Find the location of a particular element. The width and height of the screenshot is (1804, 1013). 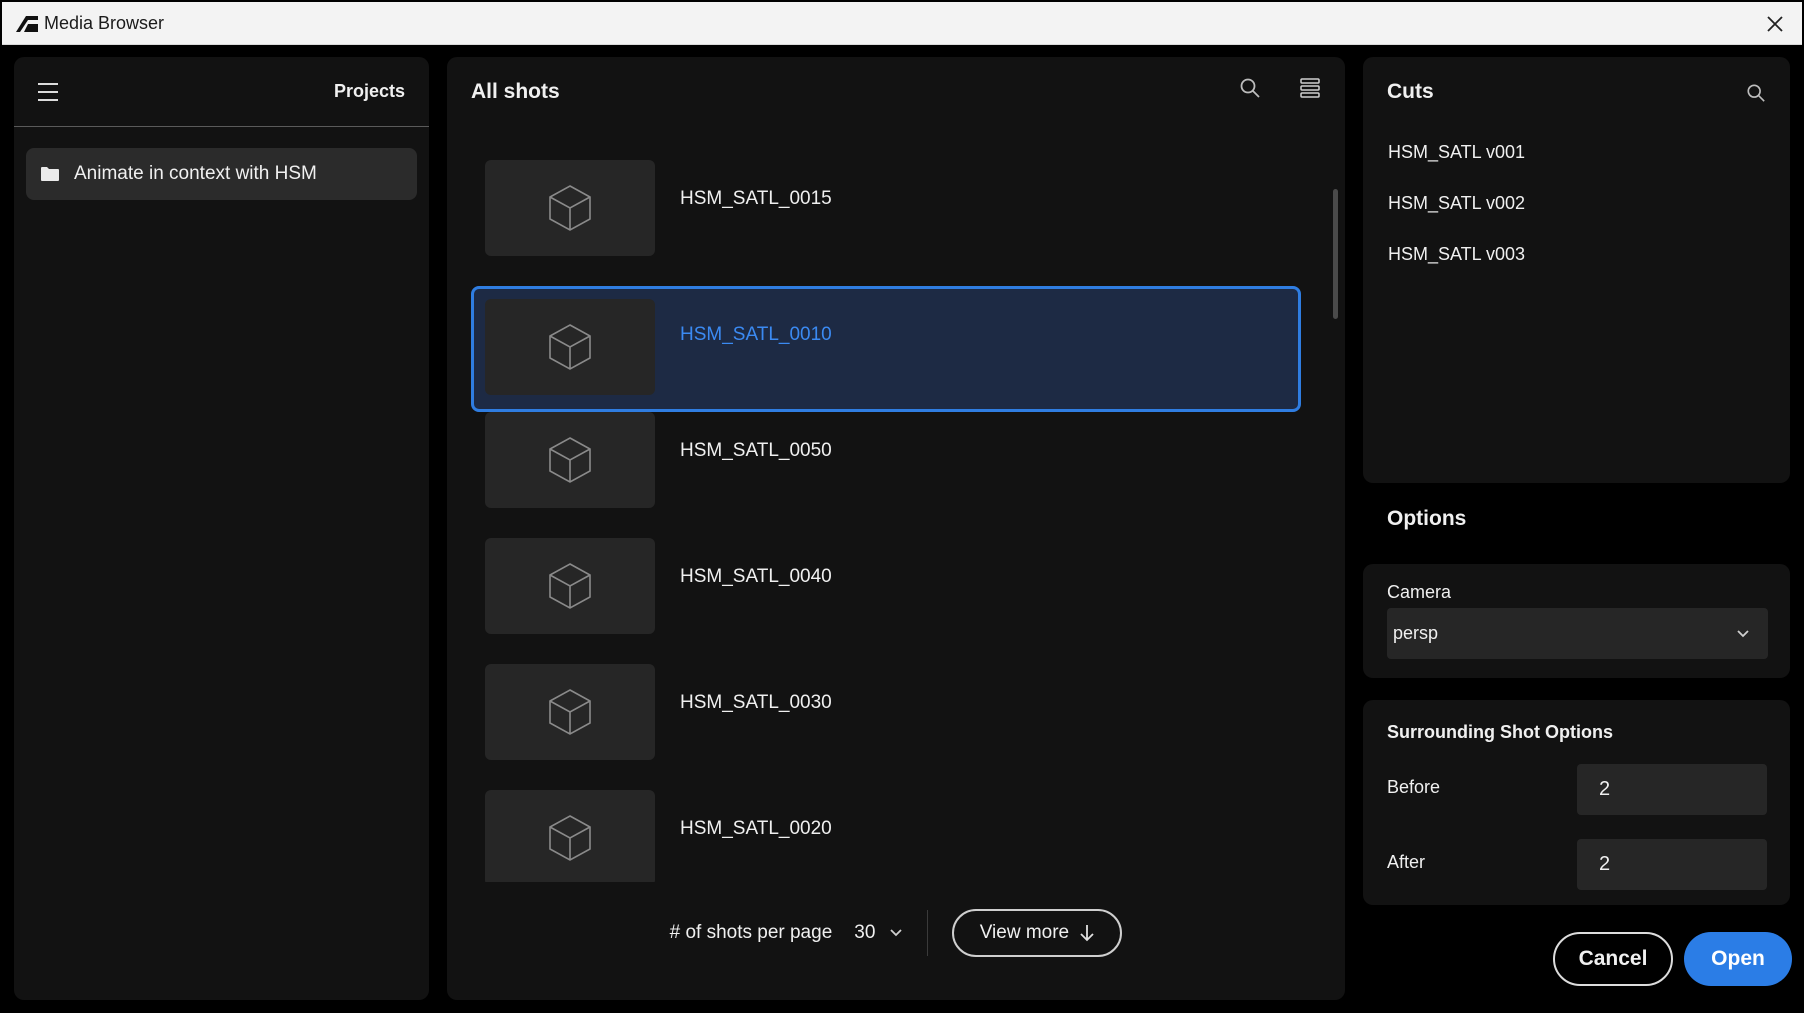

shot-name: HSM_SATL_0010 is located at coordinates (756, 334).